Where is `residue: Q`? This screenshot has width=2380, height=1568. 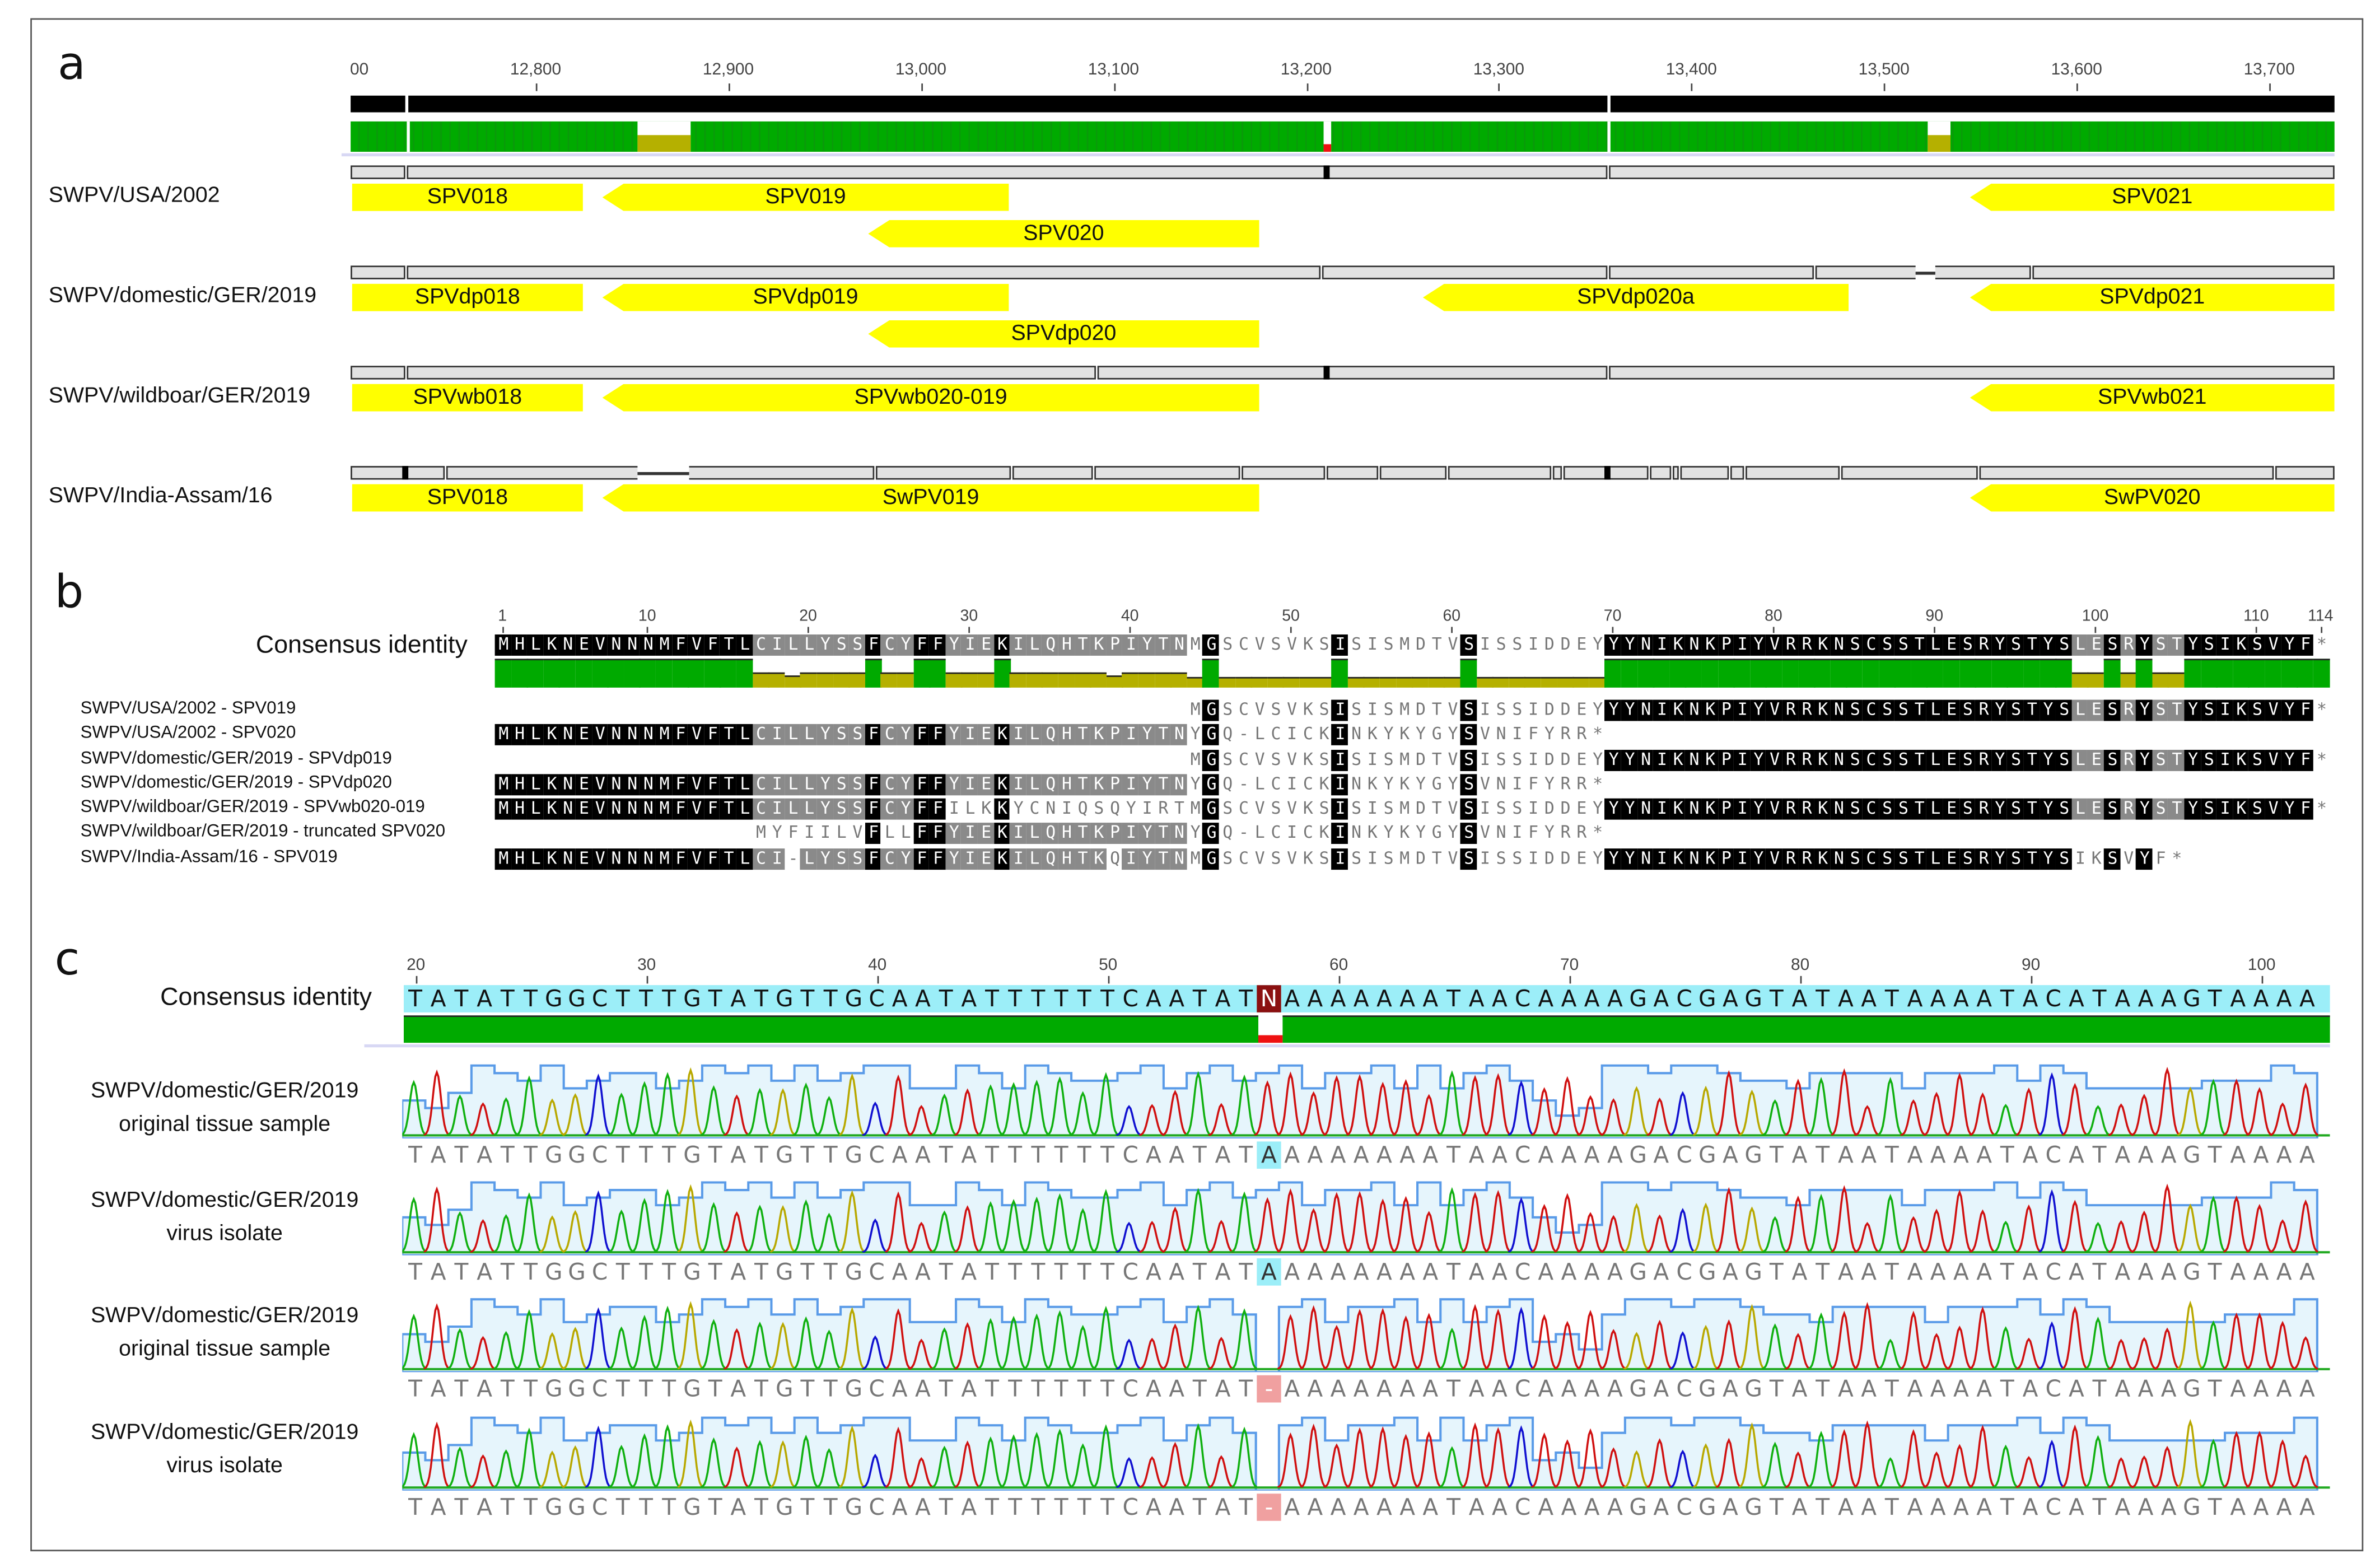 residue: Q is located at coordinates (1050, 859).